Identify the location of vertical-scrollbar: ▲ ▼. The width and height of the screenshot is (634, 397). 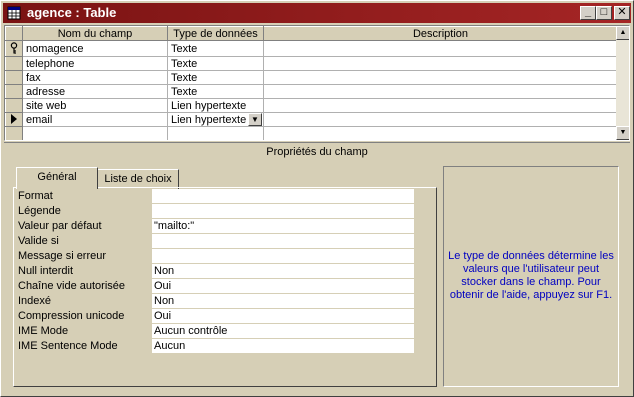
(622, 83).